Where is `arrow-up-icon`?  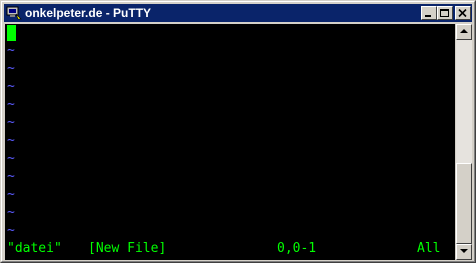
arrow-up-icon is located at coordinates (464, 31).